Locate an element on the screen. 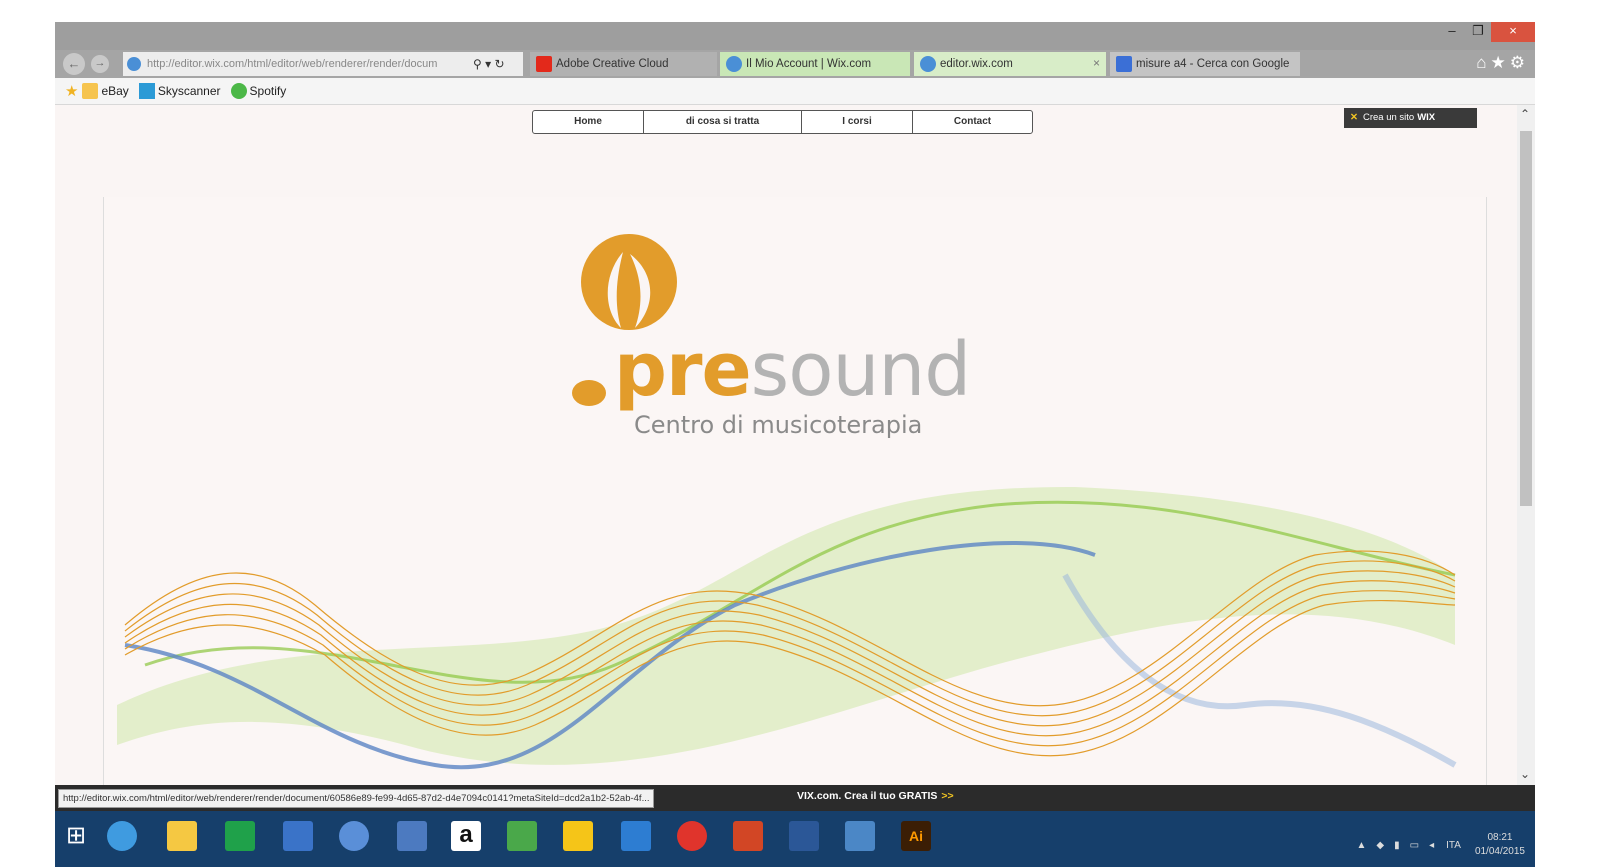  tab-label: misure a4 - Cerca con Google is located at coordinates (1213, 64).